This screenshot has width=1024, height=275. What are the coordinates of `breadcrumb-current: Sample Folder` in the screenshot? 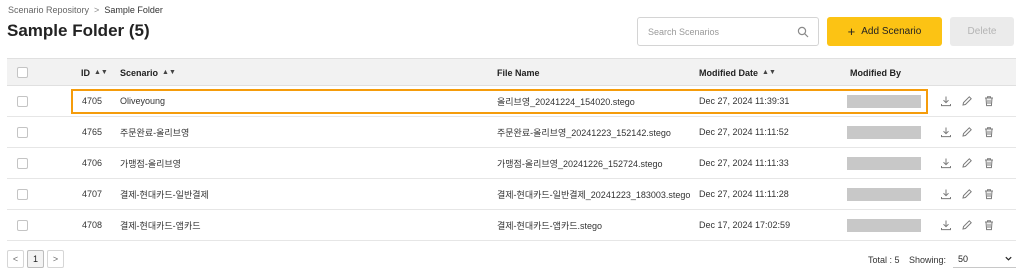 It's located at (133, 10).